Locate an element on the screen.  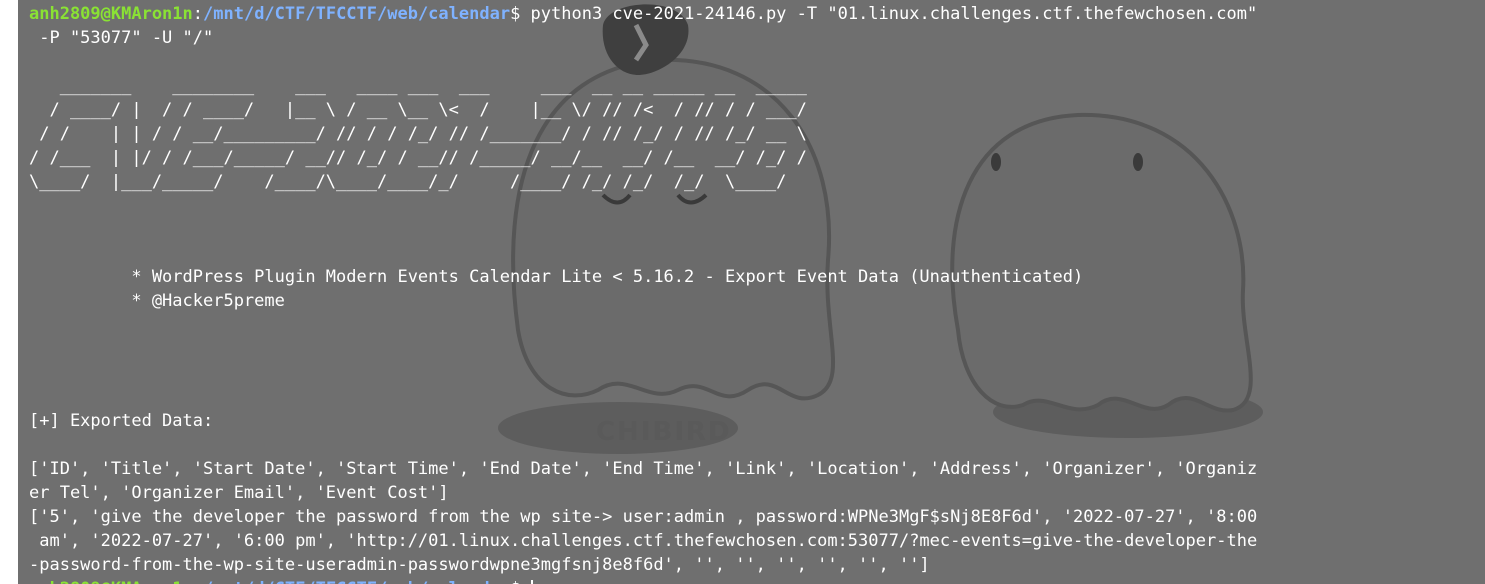
exported-data-header: [+] Exported Data: is located at coordinates (121, 421).